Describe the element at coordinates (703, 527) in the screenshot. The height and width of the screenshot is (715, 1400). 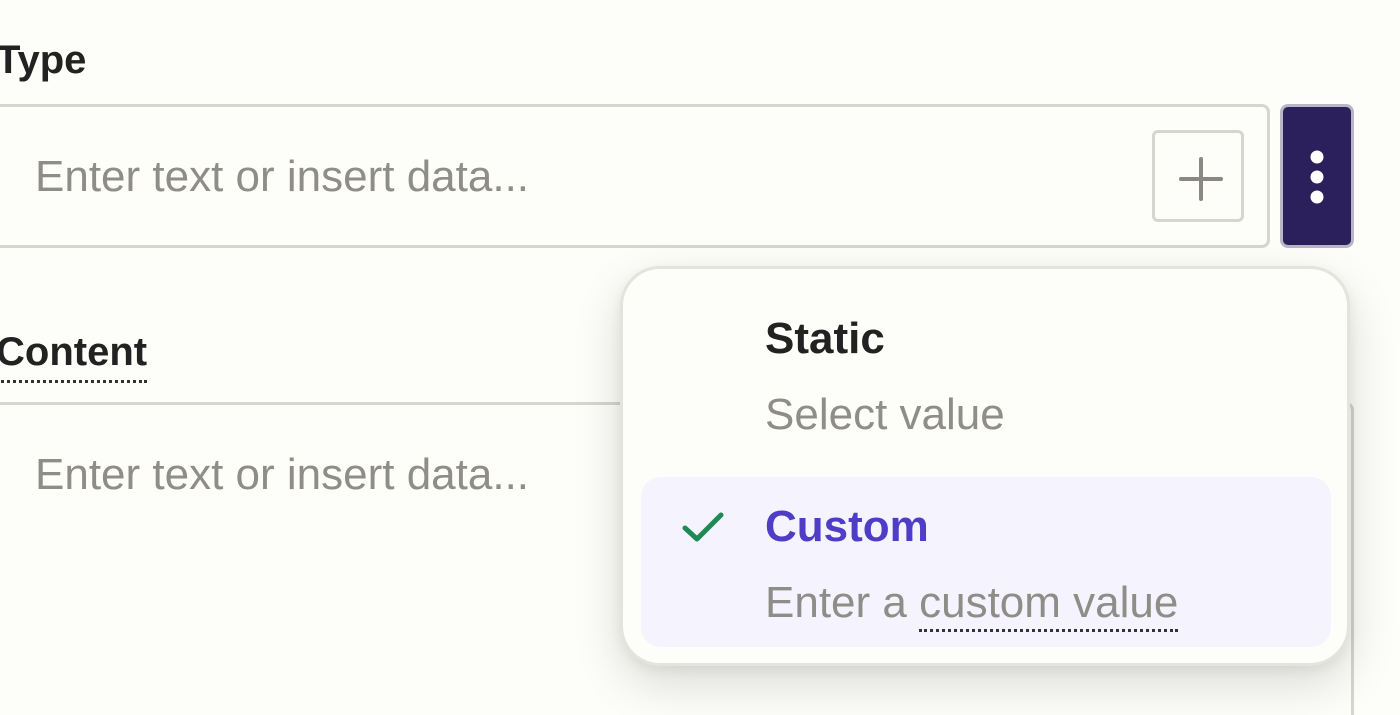
I see `checkmark-icon` at that location.